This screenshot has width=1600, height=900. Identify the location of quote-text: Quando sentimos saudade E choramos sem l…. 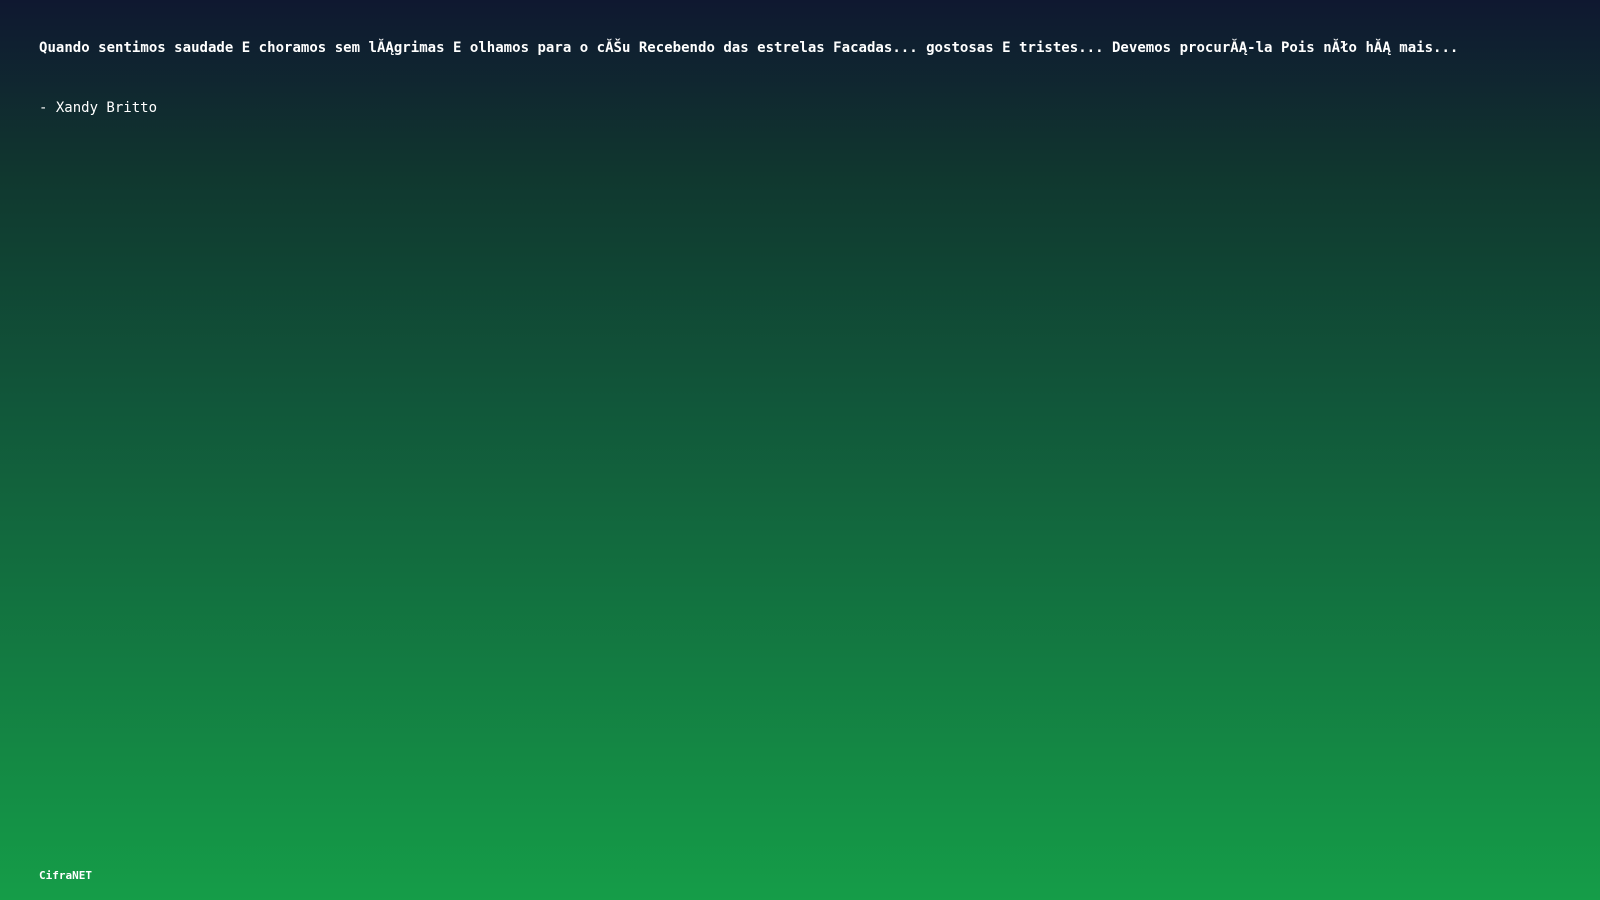
(749, 48).